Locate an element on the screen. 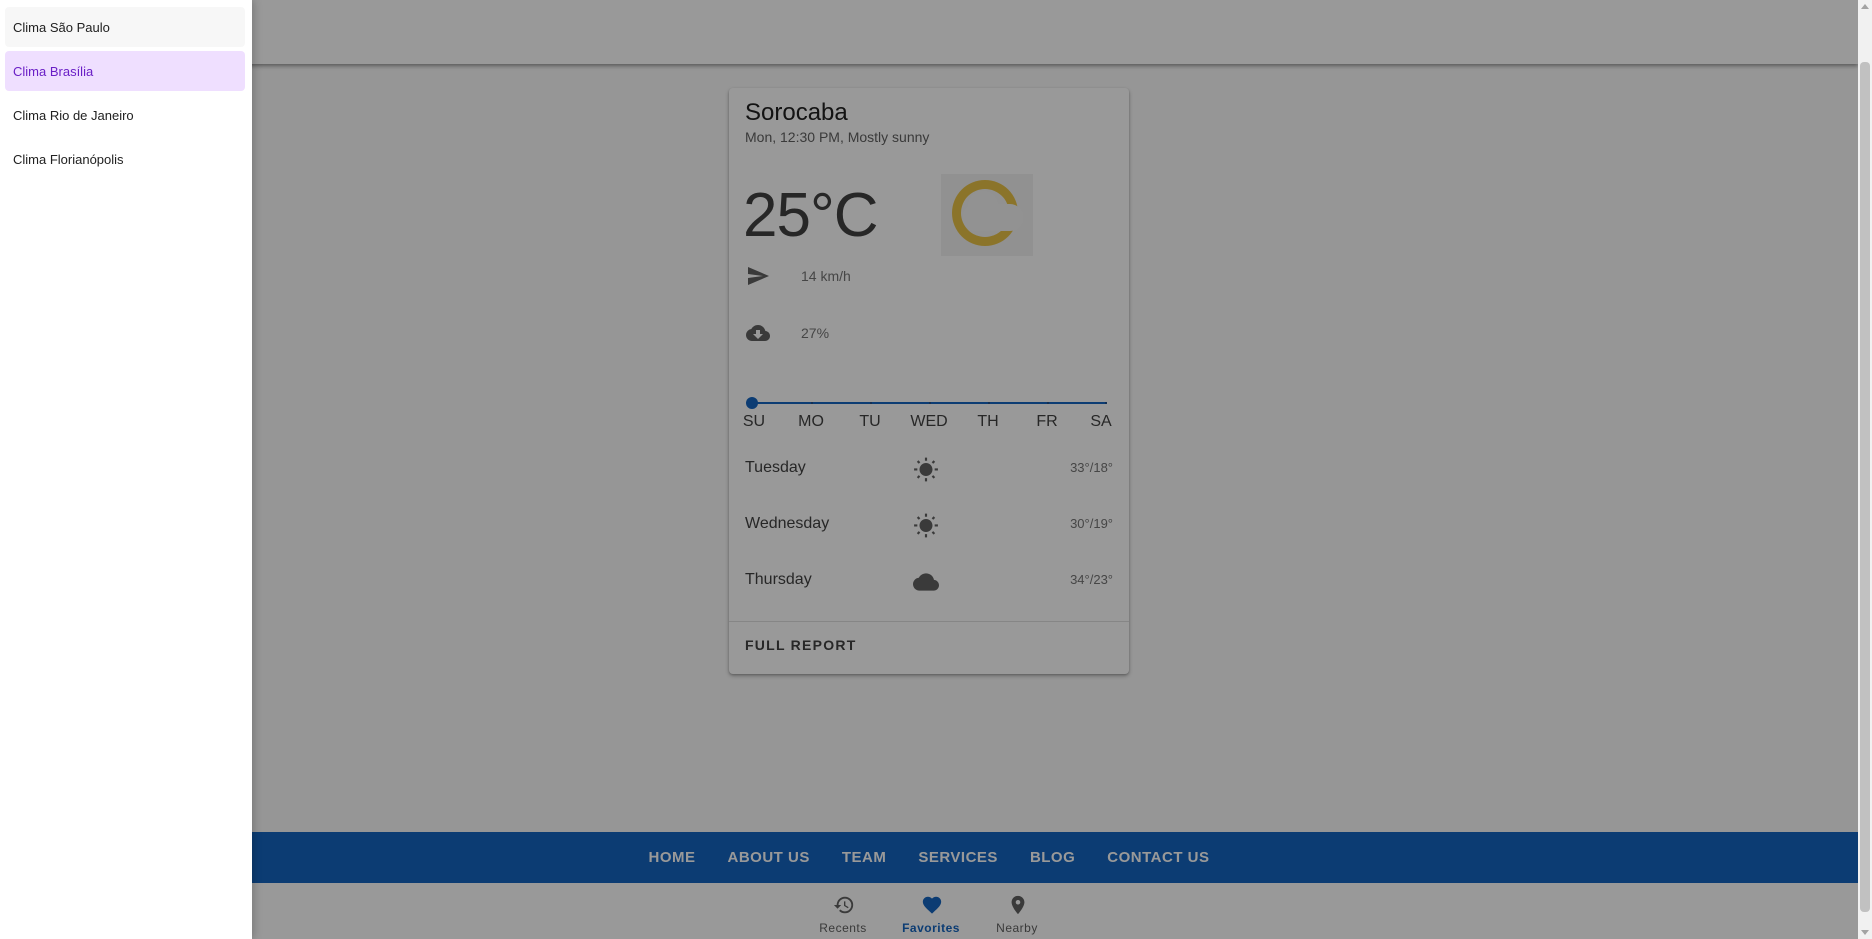  drawer-item-sao-paulo: Clima São Paulo is located at coordinates (125, 27).